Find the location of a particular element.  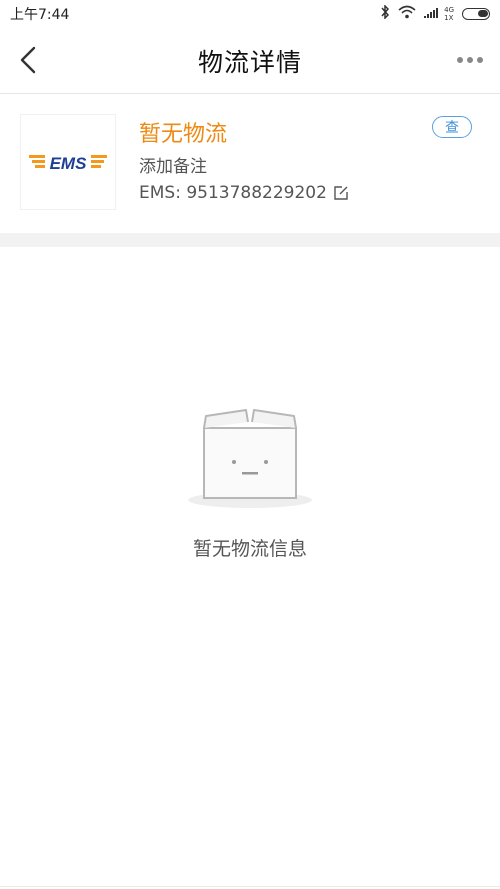

signal-bars-icon is located at coordinates (431, 13).